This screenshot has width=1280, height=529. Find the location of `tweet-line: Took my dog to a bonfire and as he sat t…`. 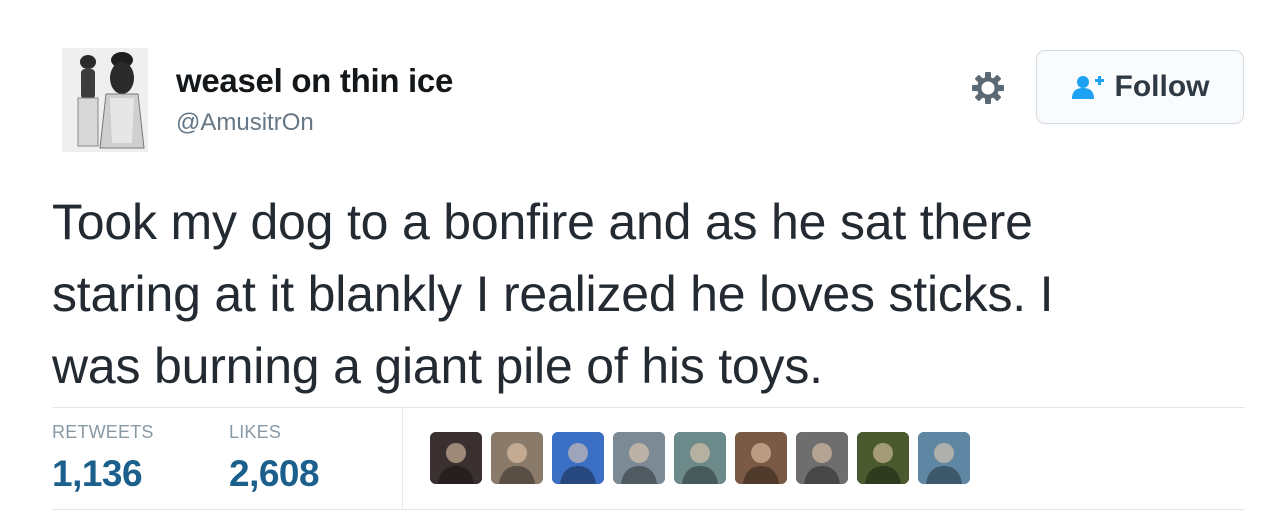

tweet-line: Took my dog to a bonfire and as he sat t… is located at coordinates (542, 222).